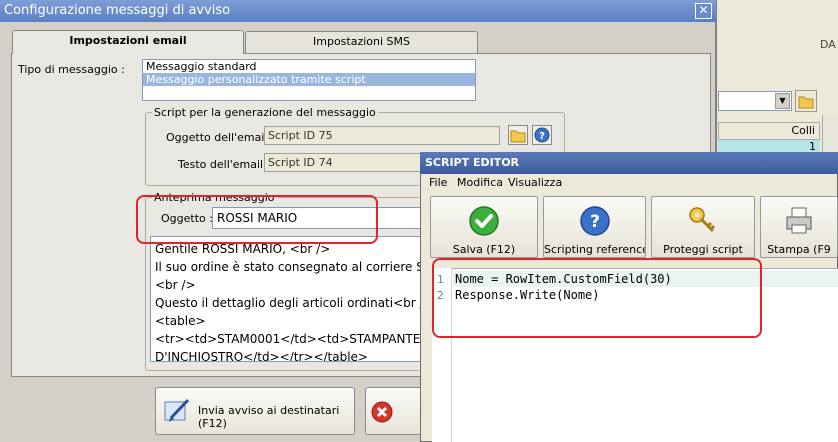  I want to click on menu-file: File, so click(438, 183).